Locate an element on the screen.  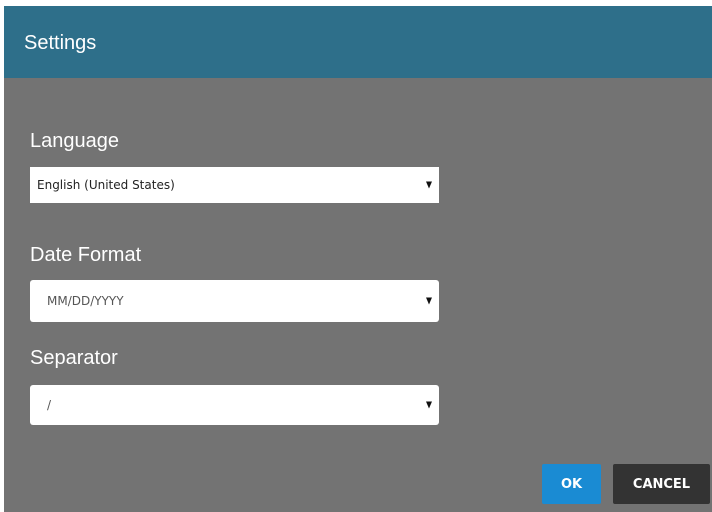
date-format-label: Date Format is located at coordinates (86, 255).